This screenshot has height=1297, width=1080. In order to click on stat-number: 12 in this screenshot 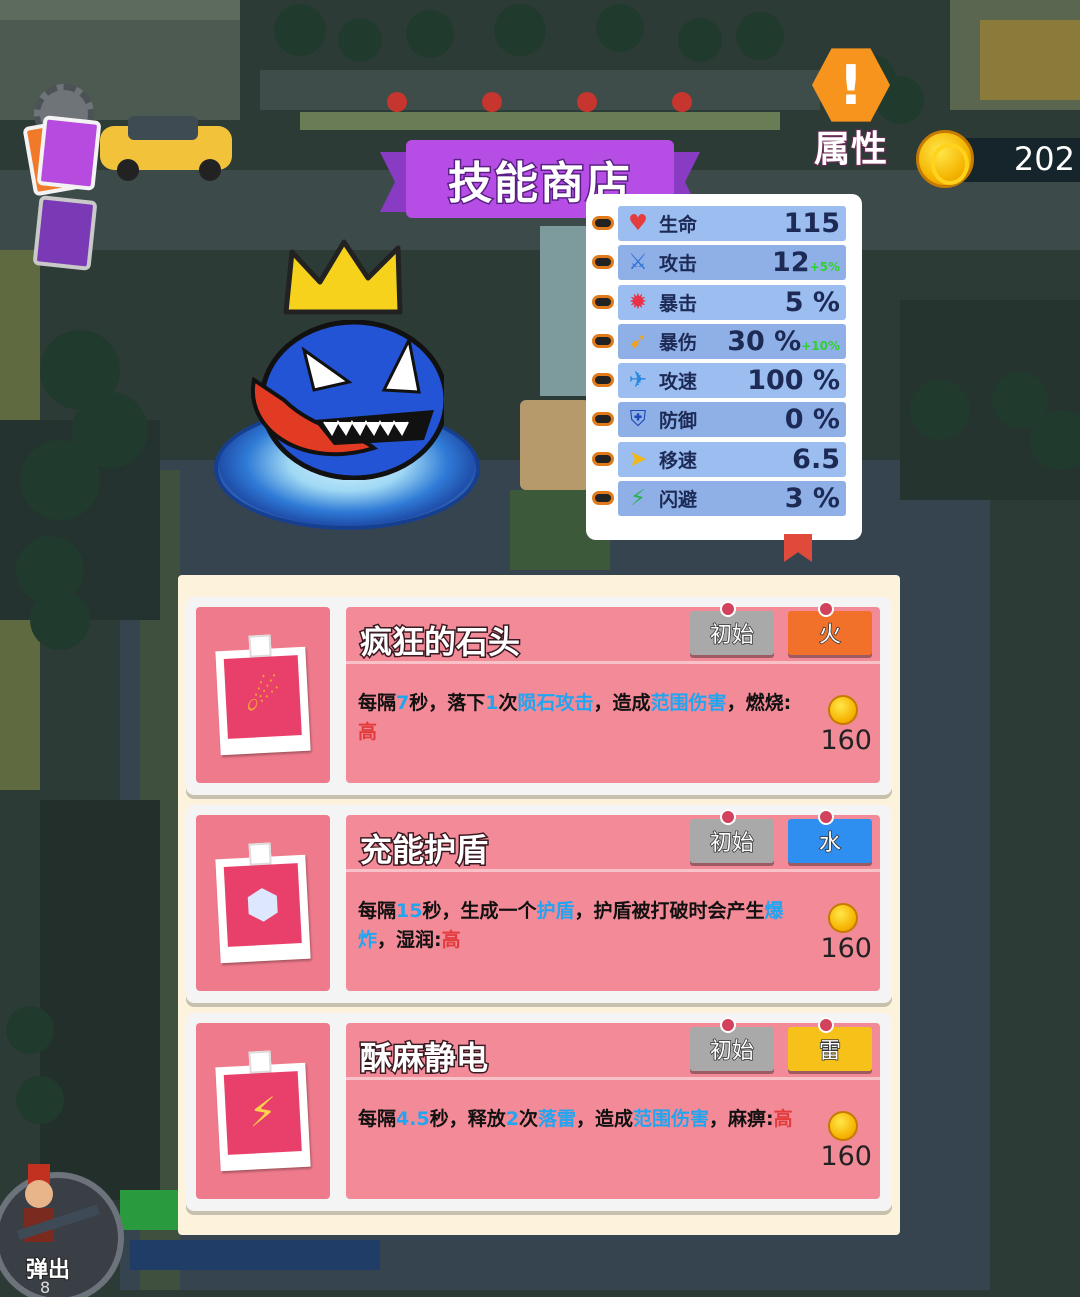, I will do `click(790, 263)`.